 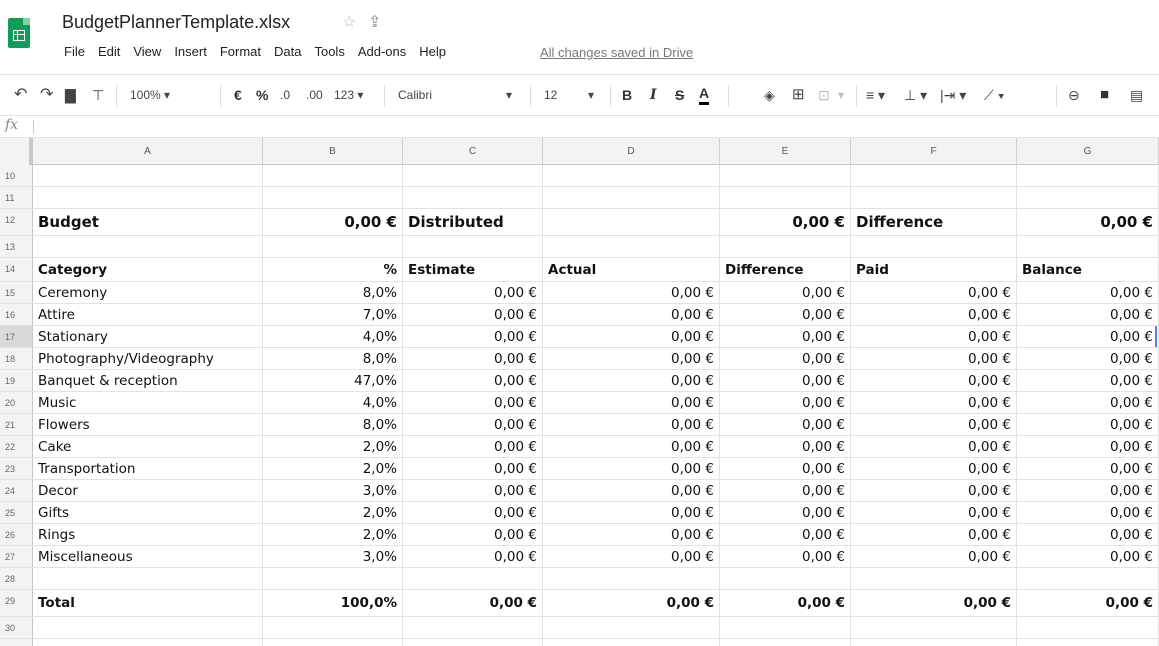 I want to click on cell-a28, so click(x=148, y=578).